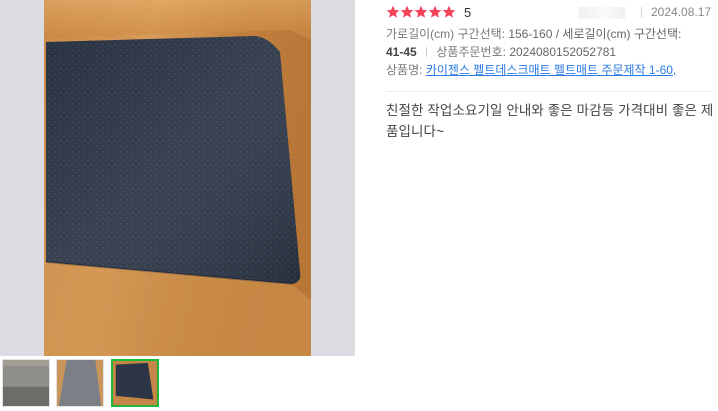  I want to click on option-line-1: 가로길이(cm) 구간선택: 156-160 / 세로길이(cm) 구간선택:, so click(546, 34).